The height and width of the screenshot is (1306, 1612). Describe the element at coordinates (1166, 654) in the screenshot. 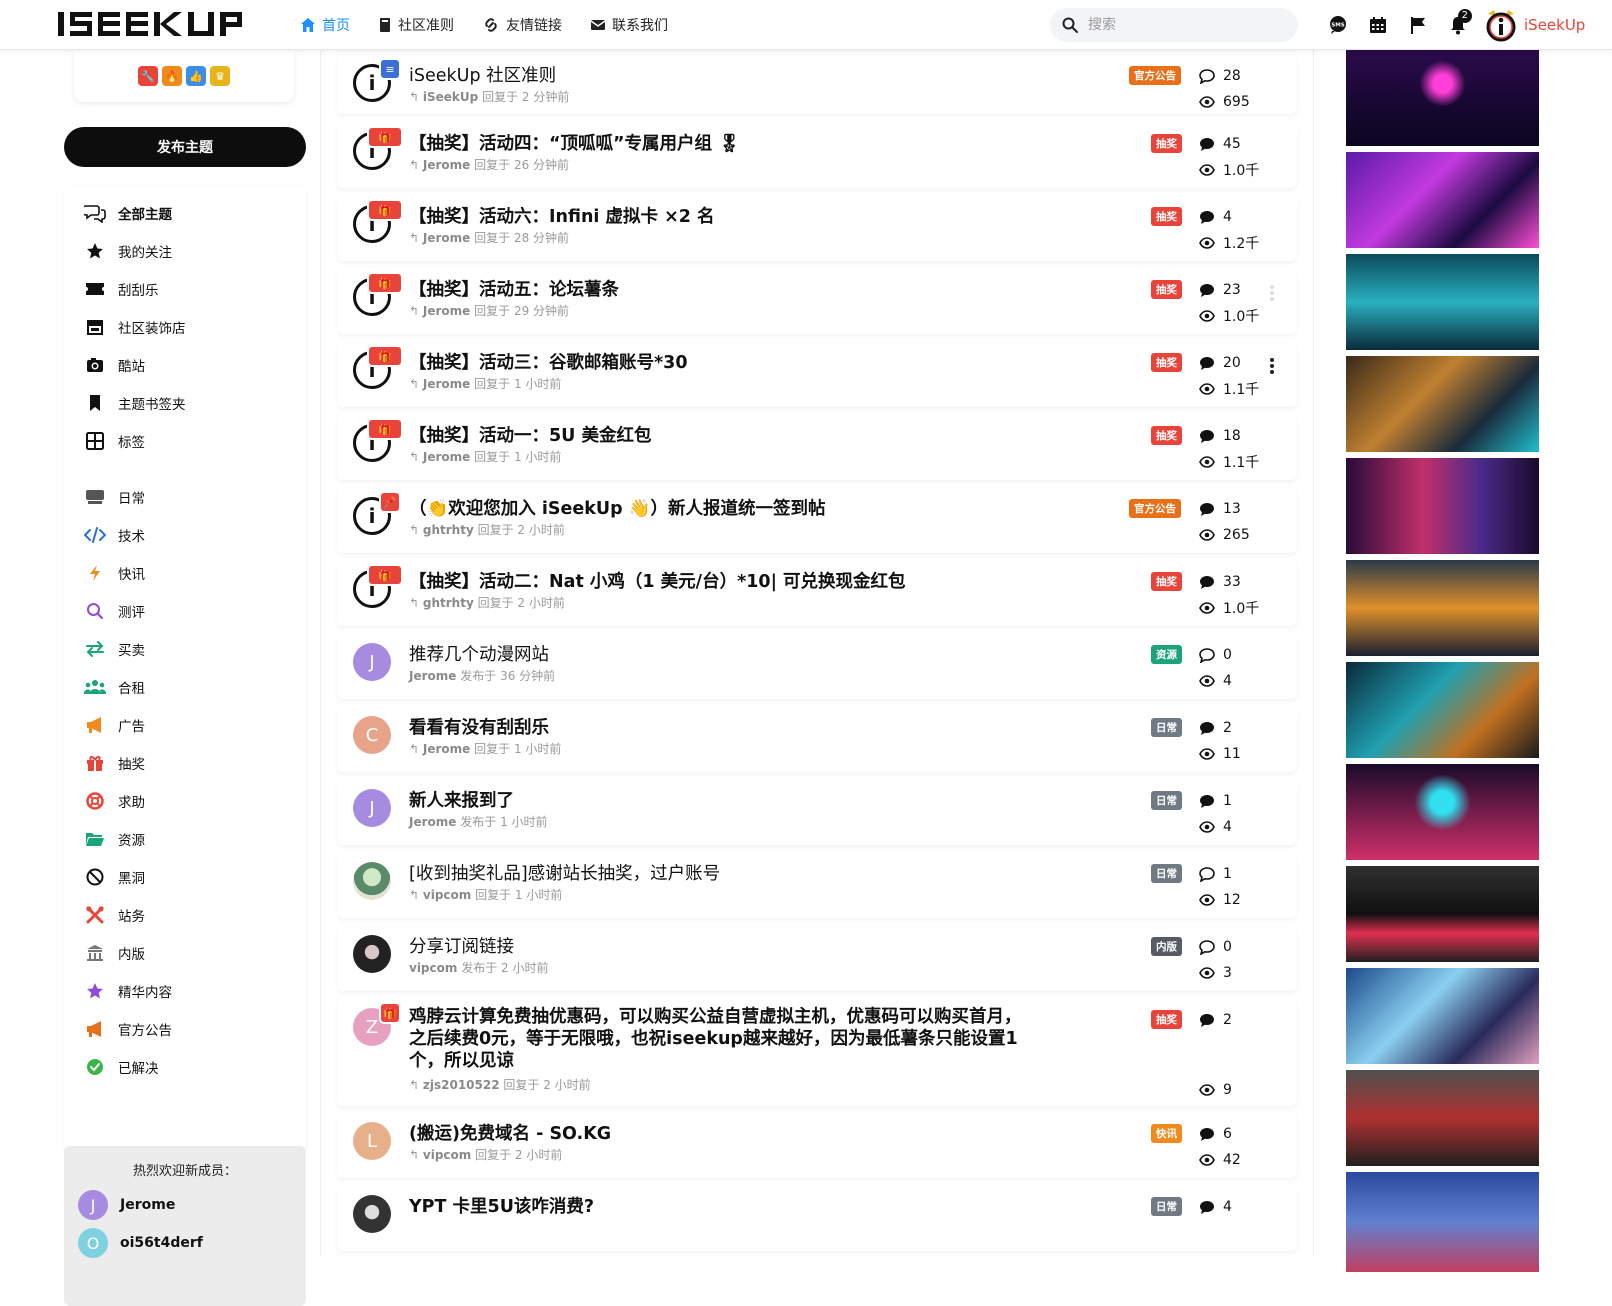

I see `tag-badge: 资源` at that location.